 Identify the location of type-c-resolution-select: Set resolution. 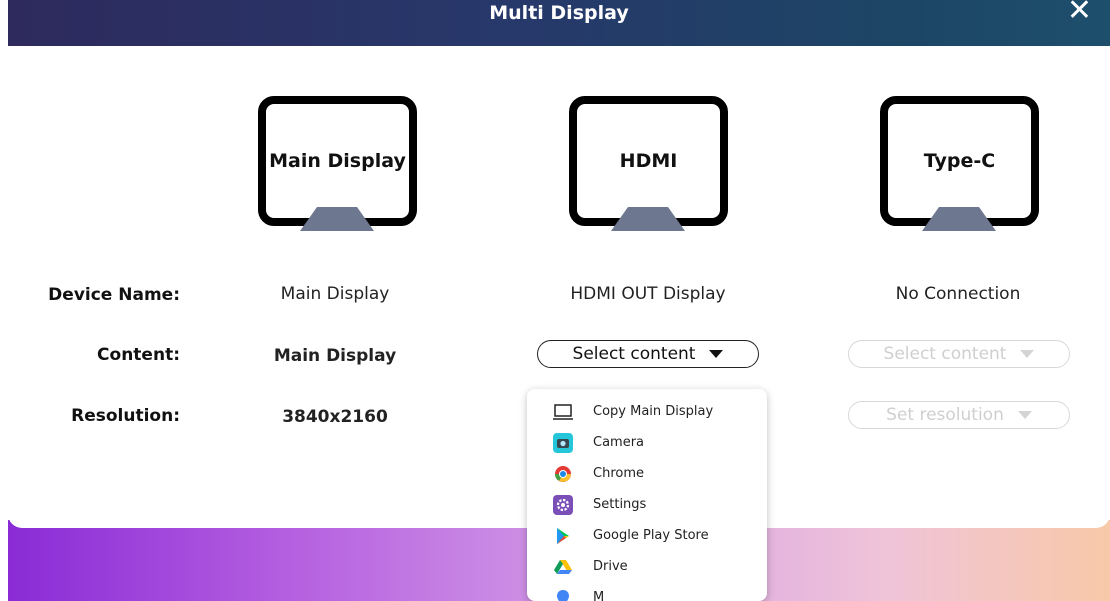
(959, 415).